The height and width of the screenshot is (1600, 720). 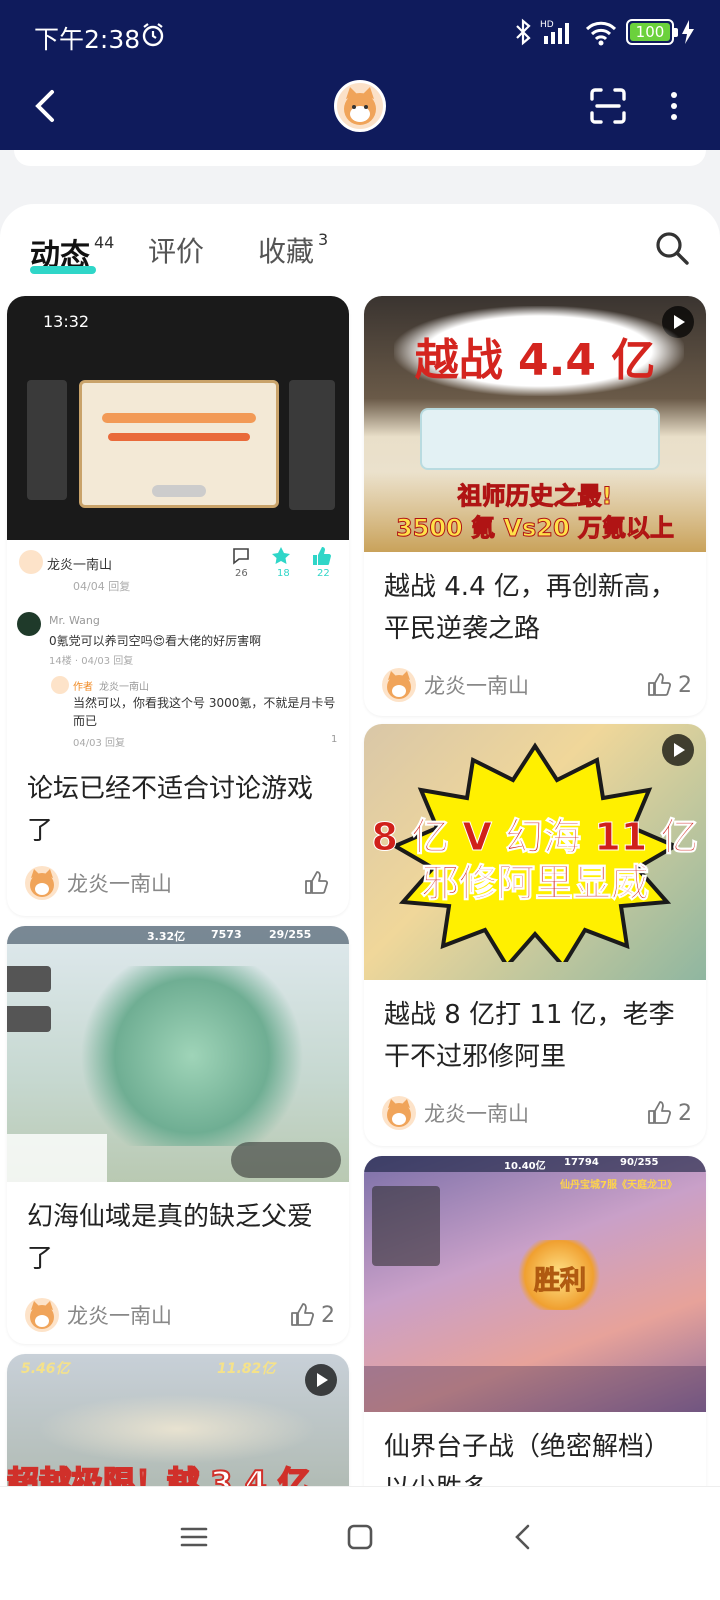 What do you see at coordinates (180, 883) in the screenshot?
I see `post-footer: 龙炎一南山` at bounding box center [180, 883].